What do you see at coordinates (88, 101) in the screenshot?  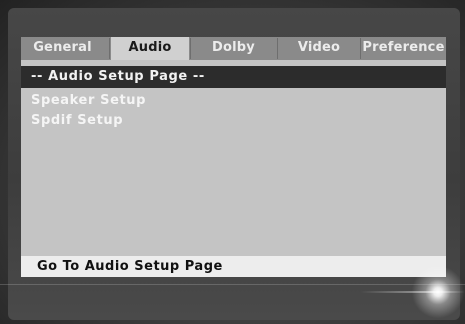 I see `menu-item-speaker-setup: Speaker Setup` at bounding box center [88, 101].